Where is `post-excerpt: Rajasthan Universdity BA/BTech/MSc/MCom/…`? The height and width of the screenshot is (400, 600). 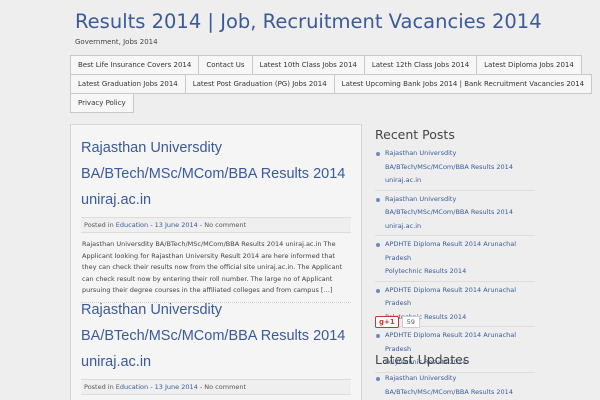 post-excerpt: Rajasthan Universdity BA/BTech/MSc/MCom/… is located at coordinates (212, 267).